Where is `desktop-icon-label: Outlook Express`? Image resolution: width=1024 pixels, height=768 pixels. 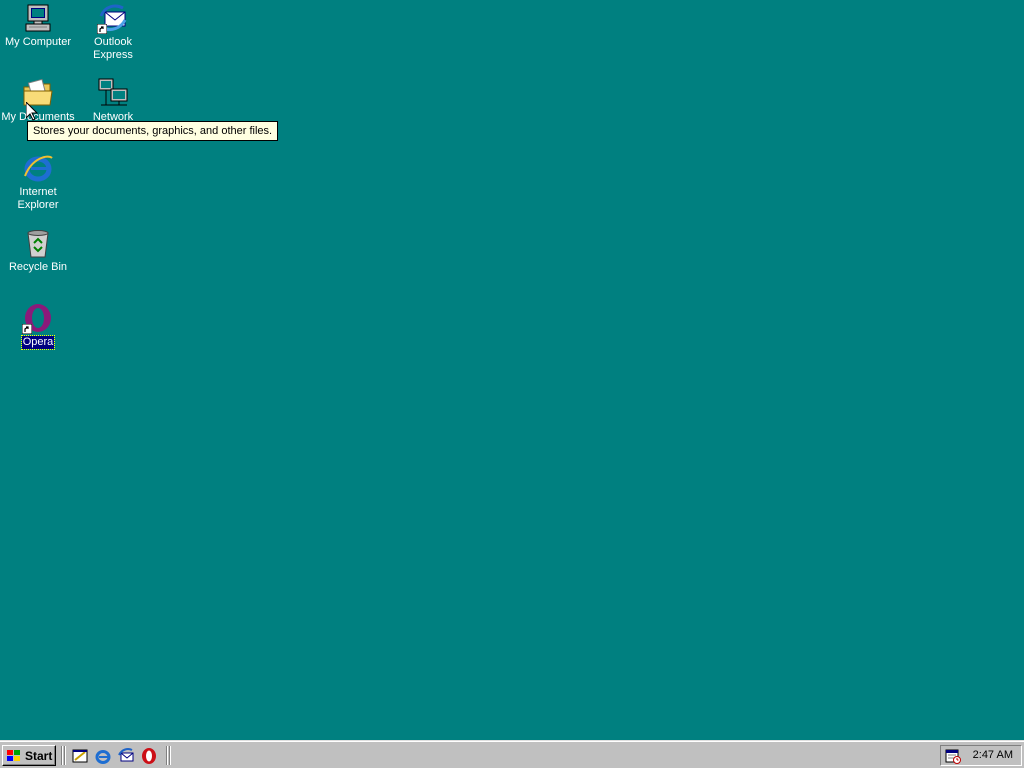 desktop-icon-label: Outlook Express is located at coordinates (113, 48).